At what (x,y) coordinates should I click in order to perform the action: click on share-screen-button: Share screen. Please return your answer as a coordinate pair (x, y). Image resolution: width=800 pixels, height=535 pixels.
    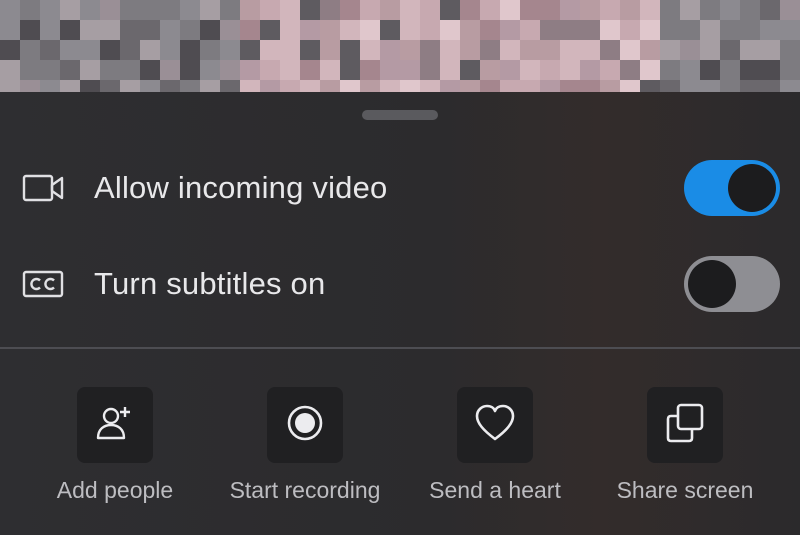
    Looking at the image, I should click on (685, 449).